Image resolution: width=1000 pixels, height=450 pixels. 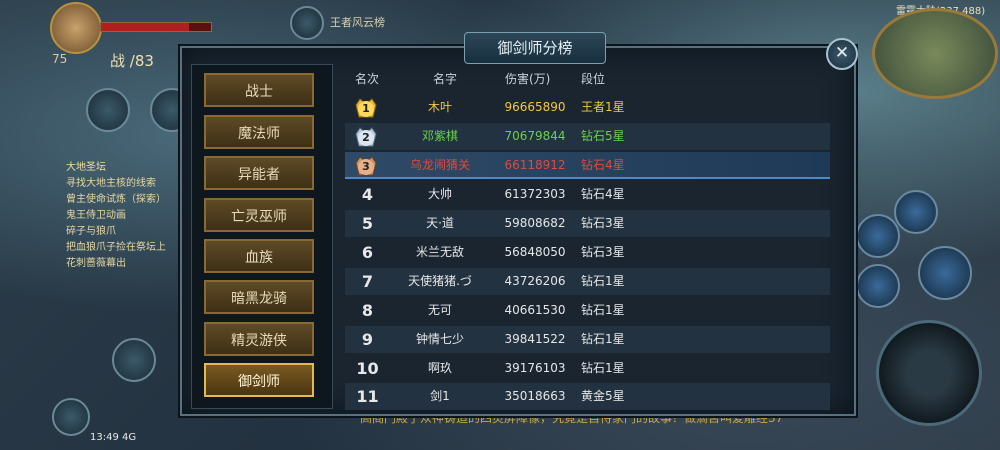 I want to click on player-hp-bar, so click(x=156, y=27).